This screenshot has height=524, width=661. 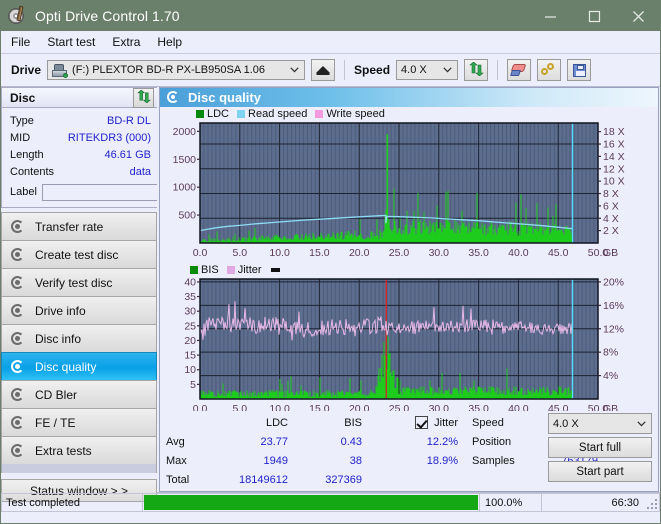 What do you see at coordinates (79, 226) in the screenshot?
I see `sidebar-item-transfer-rate: Transfer rate` at bounding box center [79, 226].